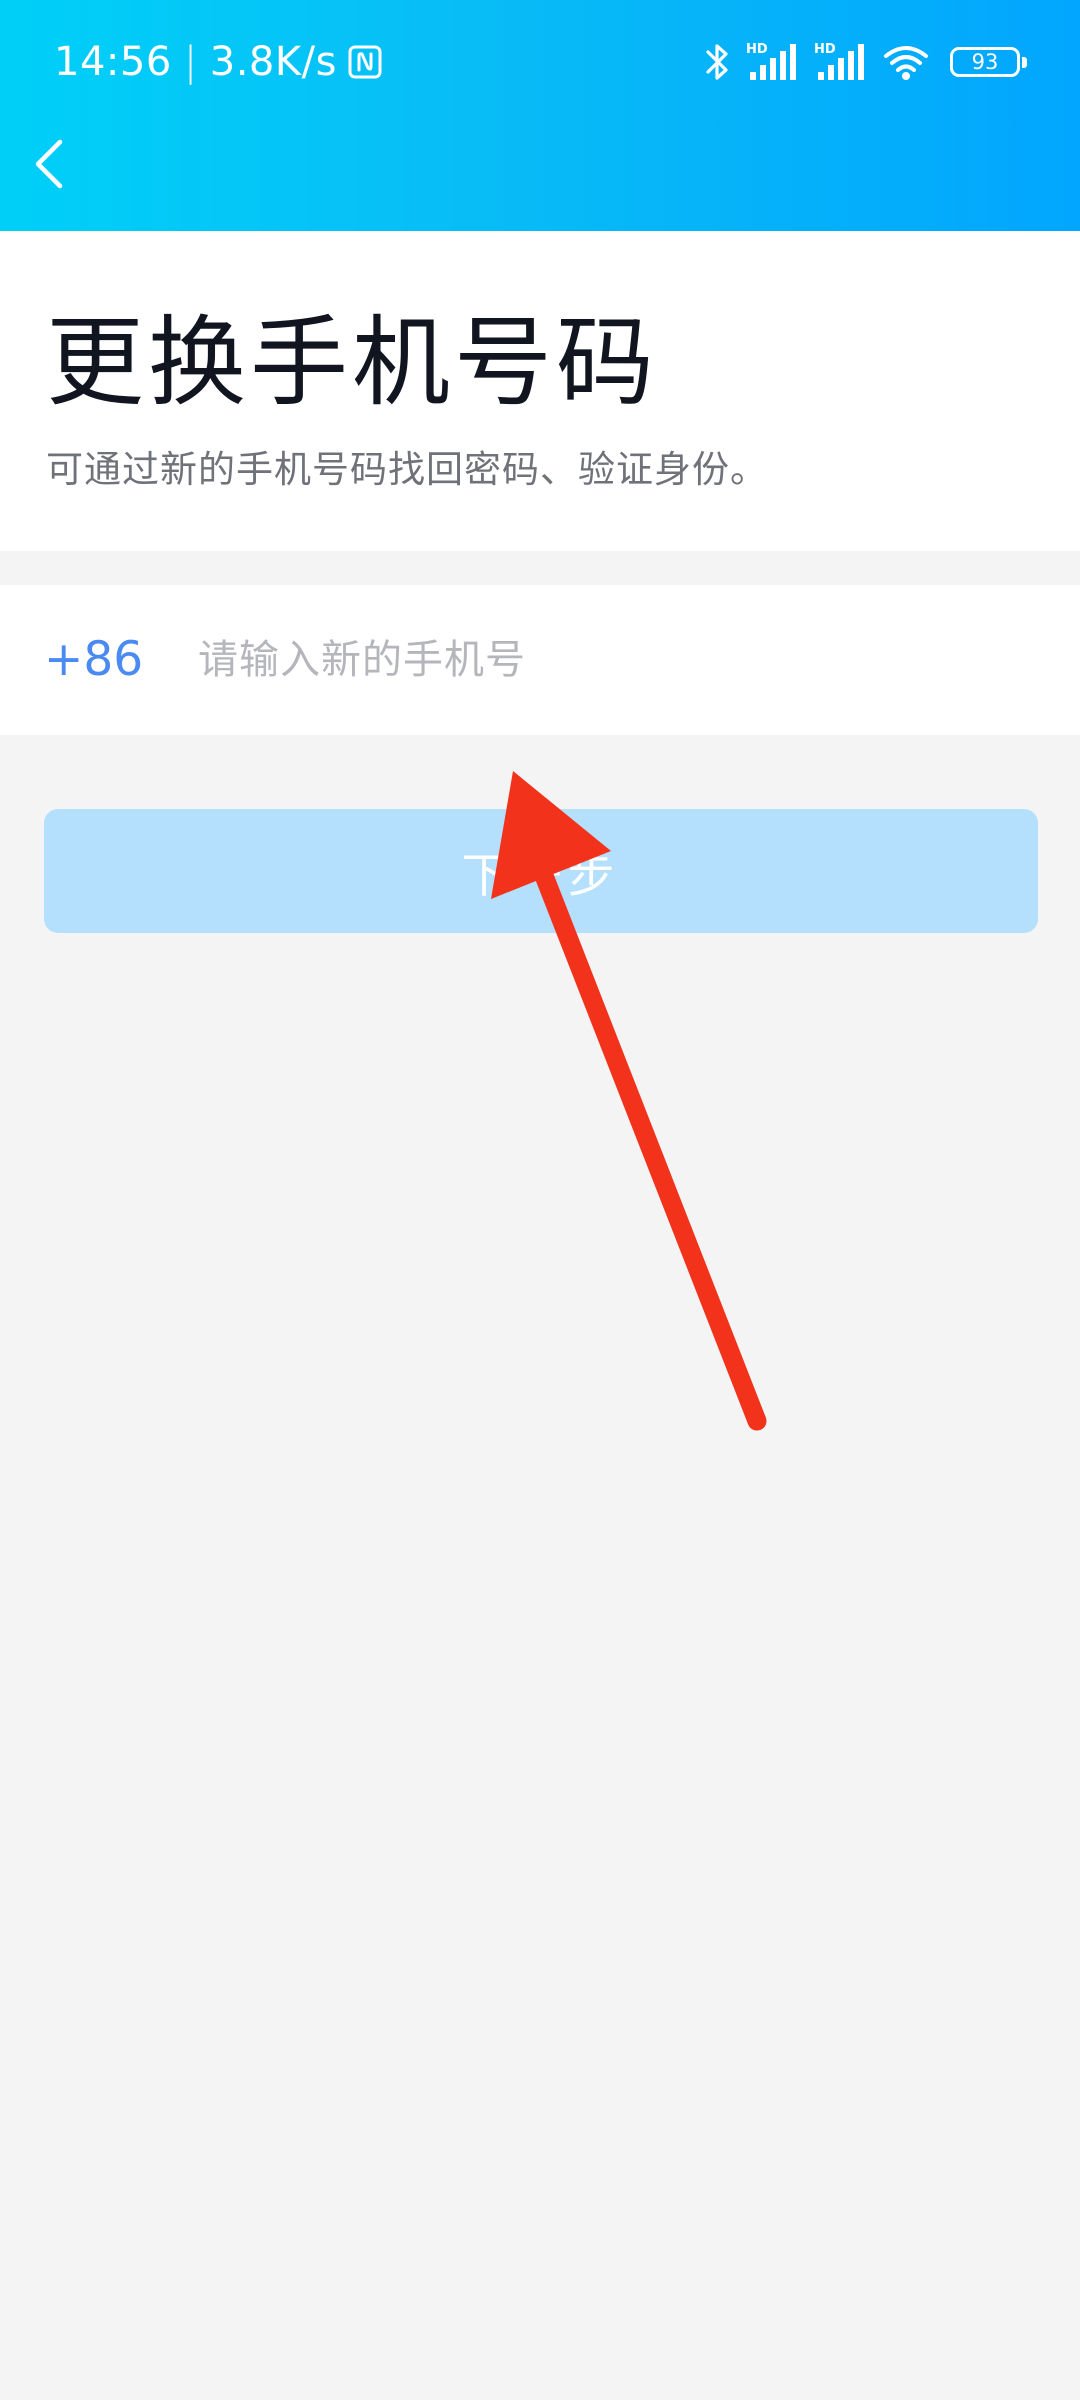 This screenshot has height=2400, width=1080. I want to click on chevron-left-icon, so click(49, 164).